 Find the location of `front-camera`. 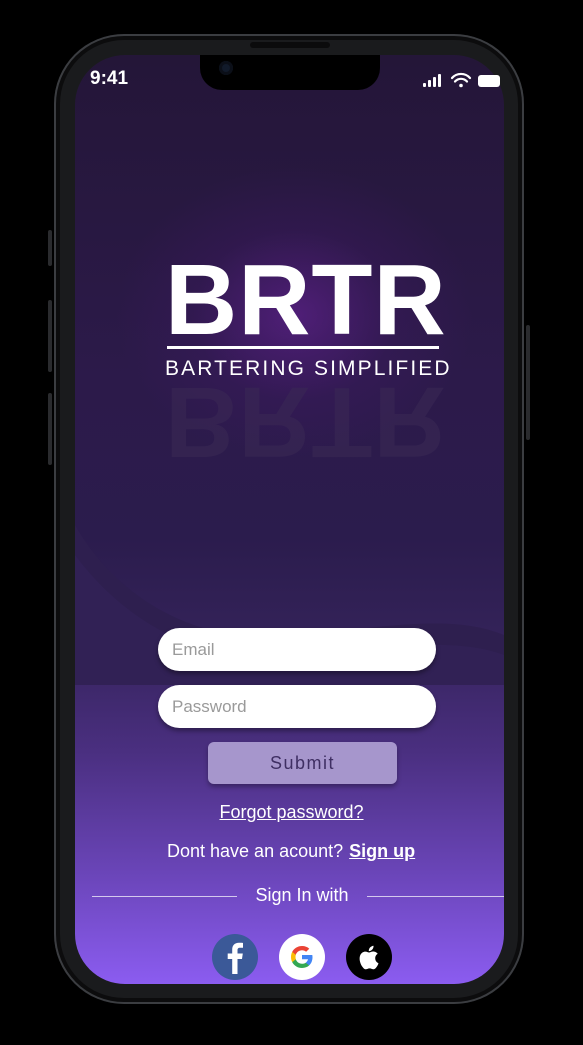

front-camera is located at coordinates (226, 68).